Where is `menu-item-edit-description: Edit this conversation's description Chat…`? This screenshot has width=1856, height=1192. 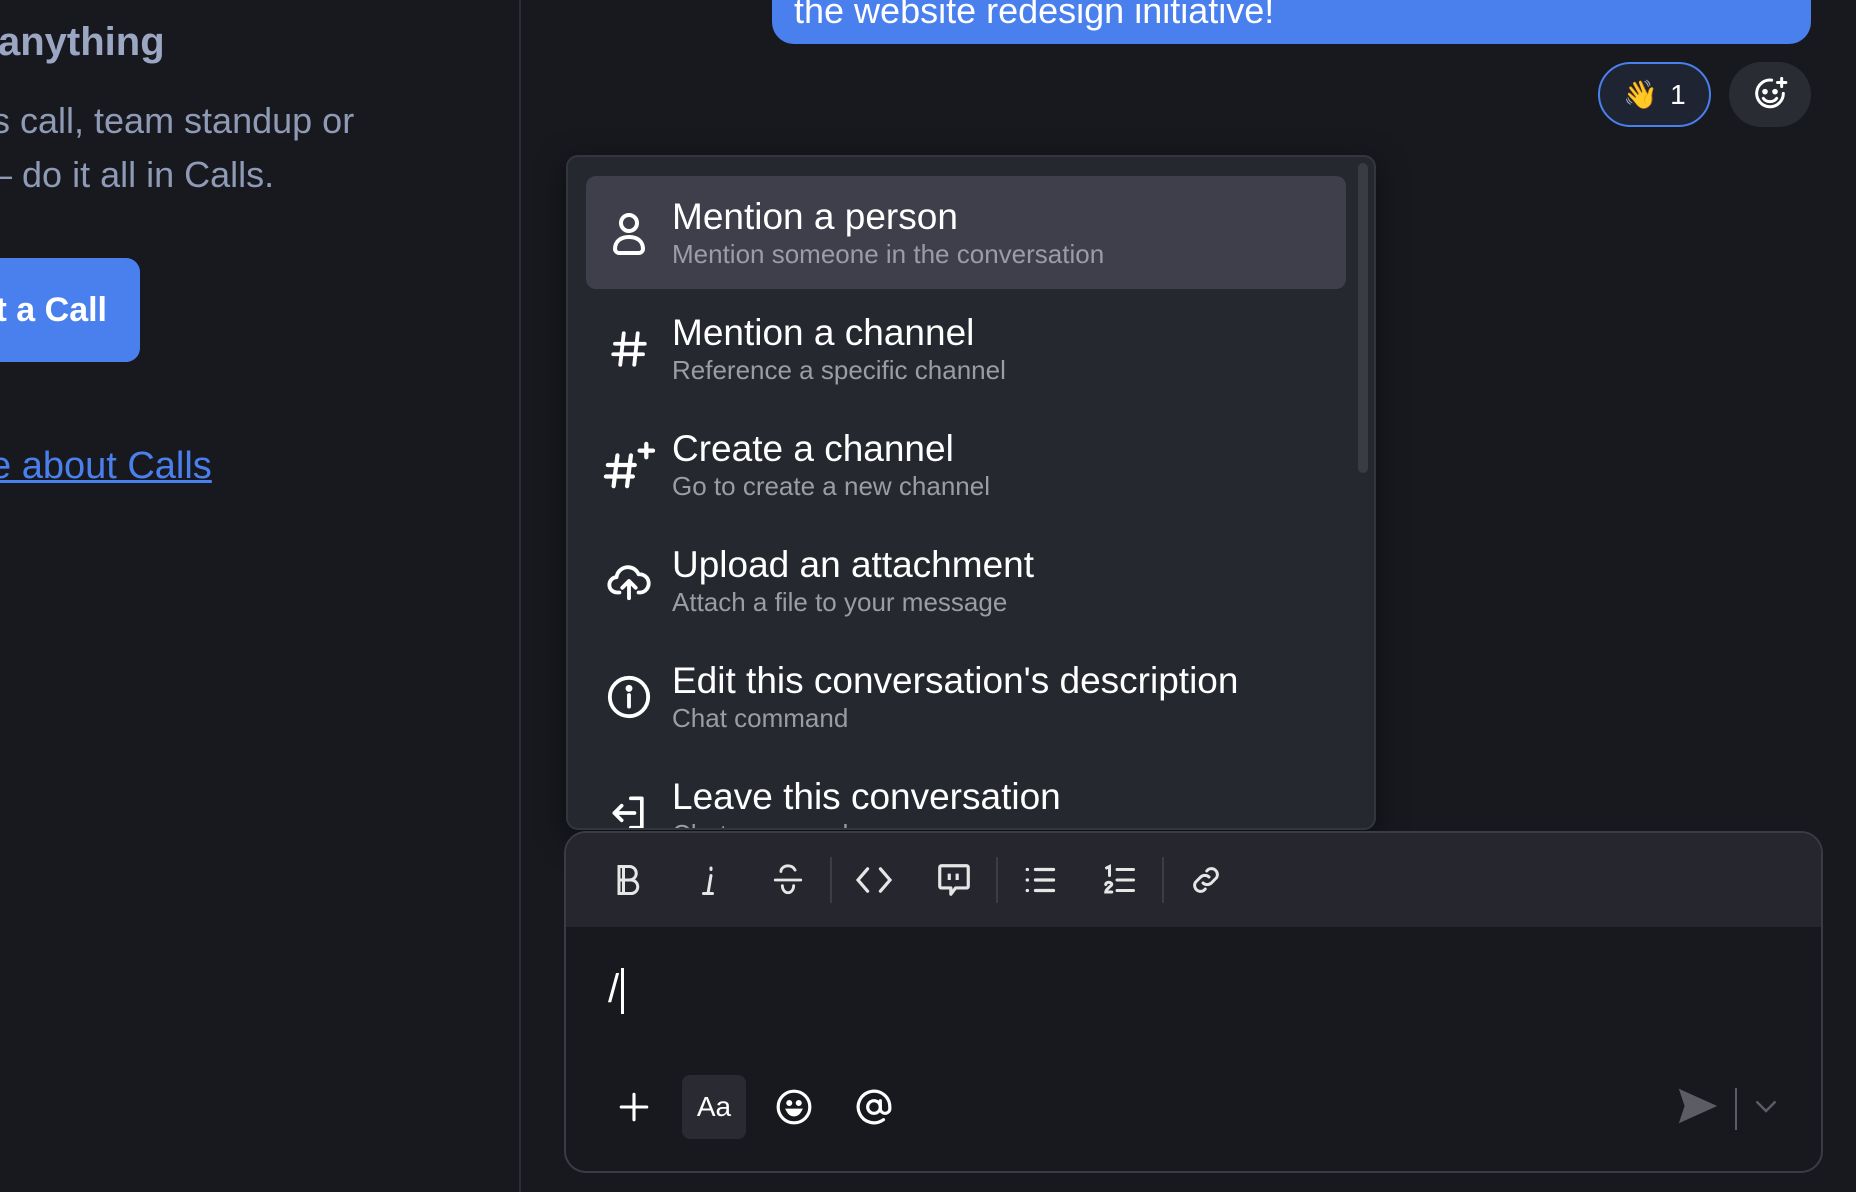 menu-item-edit-description: Edit this conversation's description Chat… is located at coordinates (966, 696).